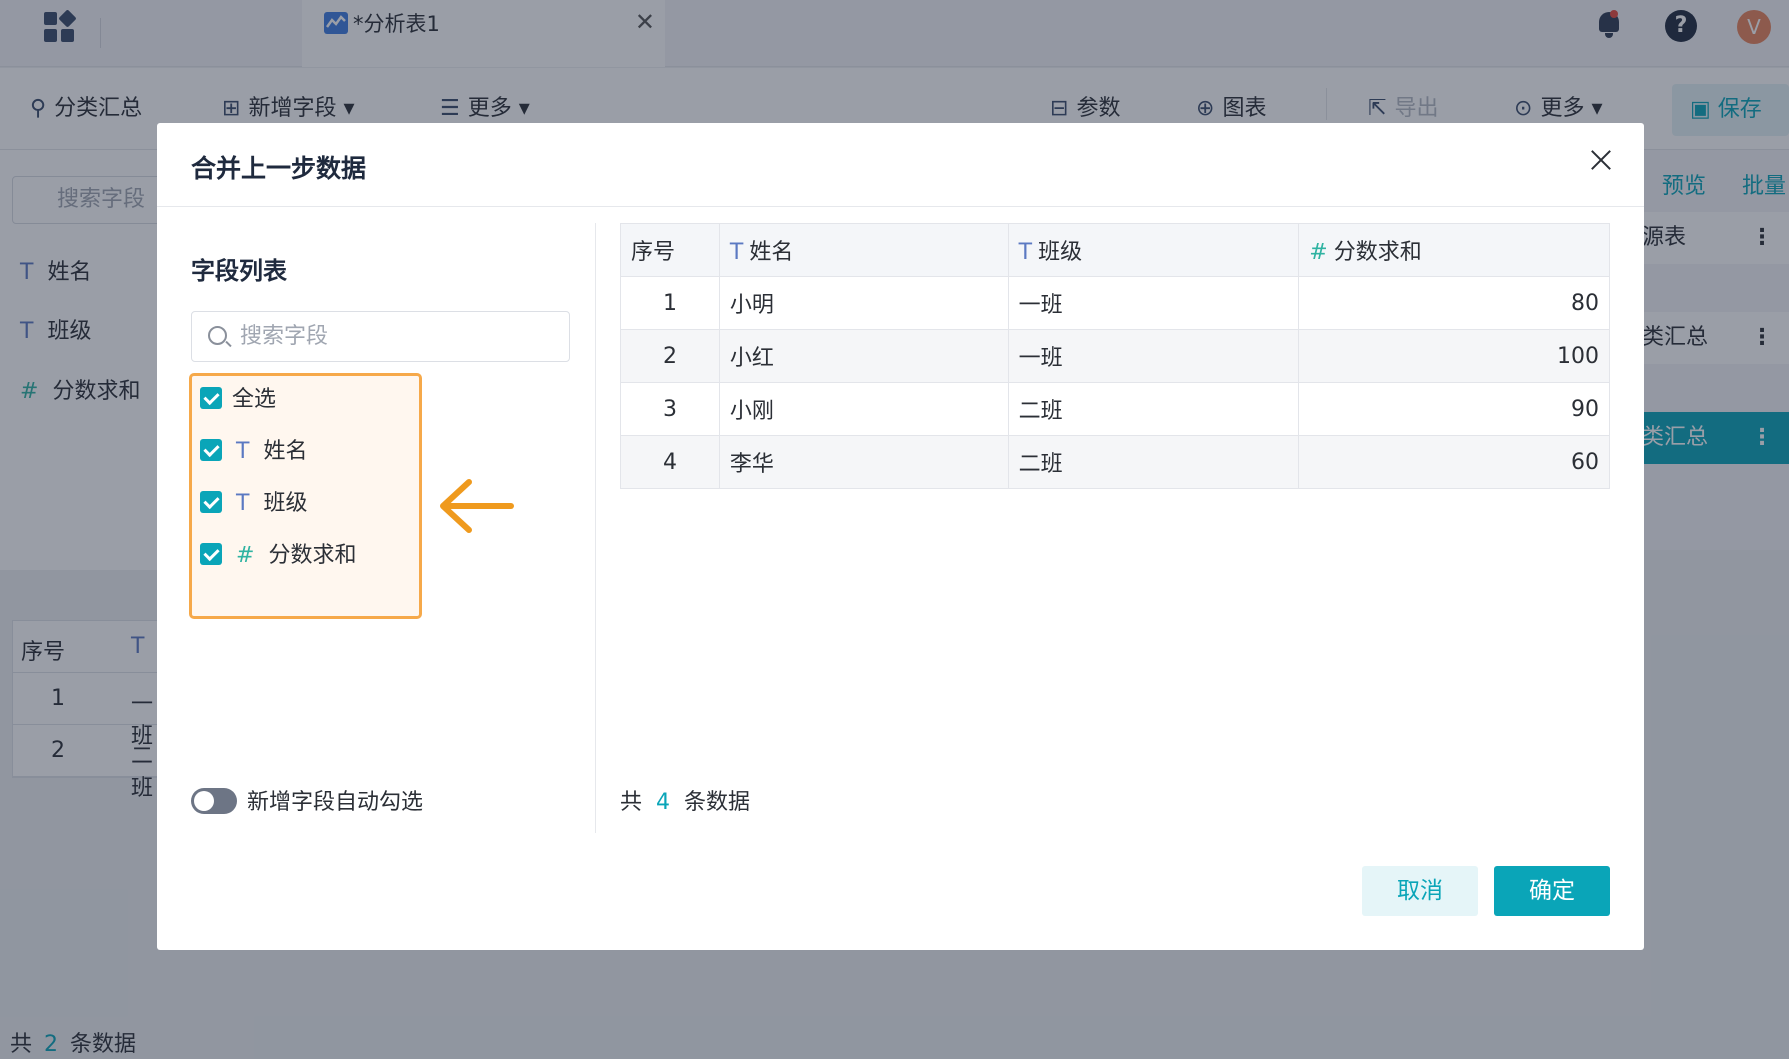 The width and height of the screenshot is (1789, 1059). Describe the element at coordinates (653, 252) in the screenshot. I see `header-label: 序号` at that location.